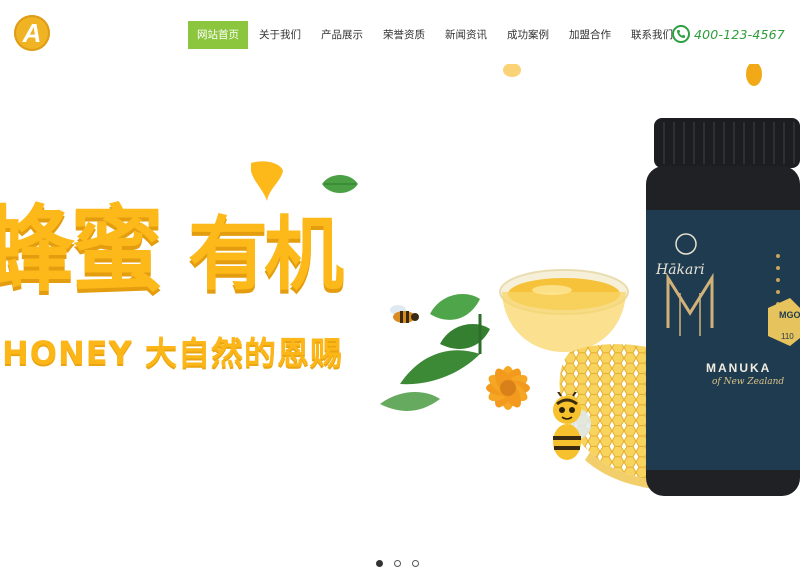 This screenshot has height=585, width=800. Describe the element at coordinates (680, 270) in the screenshot. I see `jar-brand-label: Hākari` at that location.